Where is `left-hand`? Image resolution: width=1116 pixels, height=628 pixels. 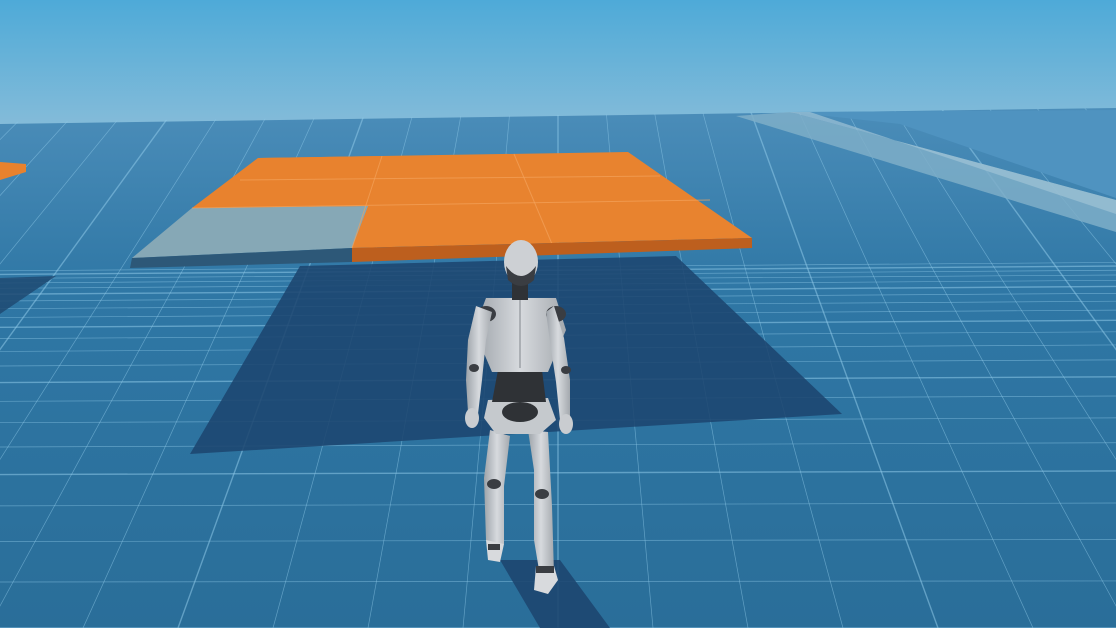 left-hand is located at coordinates (472, 418).